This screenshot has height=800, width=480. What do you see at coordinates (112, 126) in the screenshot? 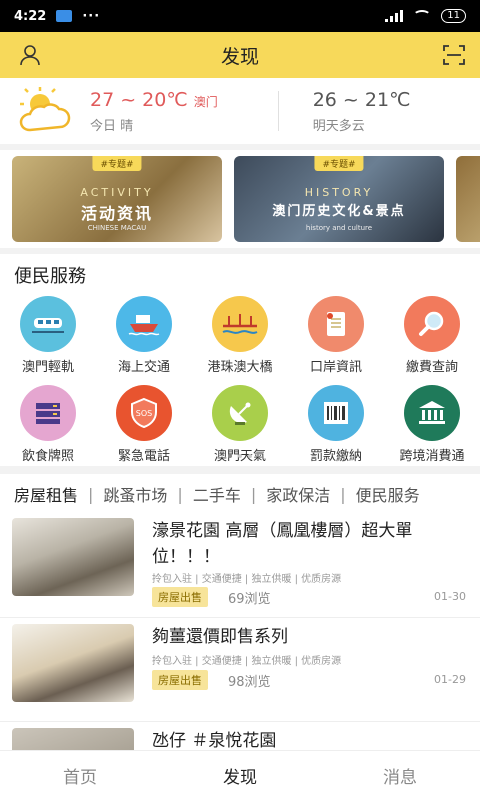
I see `today-description: 今日 晴` at bounding box center [112, 126].